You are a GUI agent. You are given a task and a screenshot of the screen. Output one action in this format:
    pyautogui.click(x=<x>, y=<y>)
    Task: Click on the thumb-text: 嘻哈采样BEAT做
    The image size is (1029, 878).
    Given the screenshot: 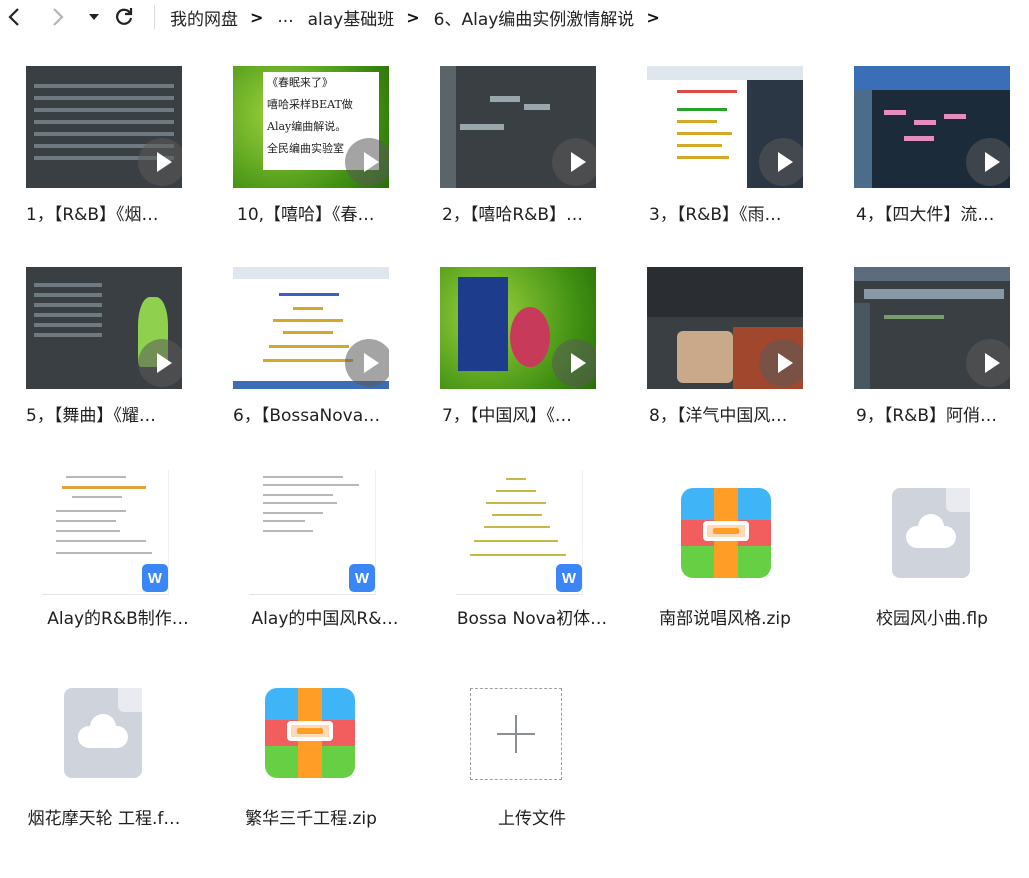 What is the action you would take?
    pyautogui.click(x=310, y=104)
    